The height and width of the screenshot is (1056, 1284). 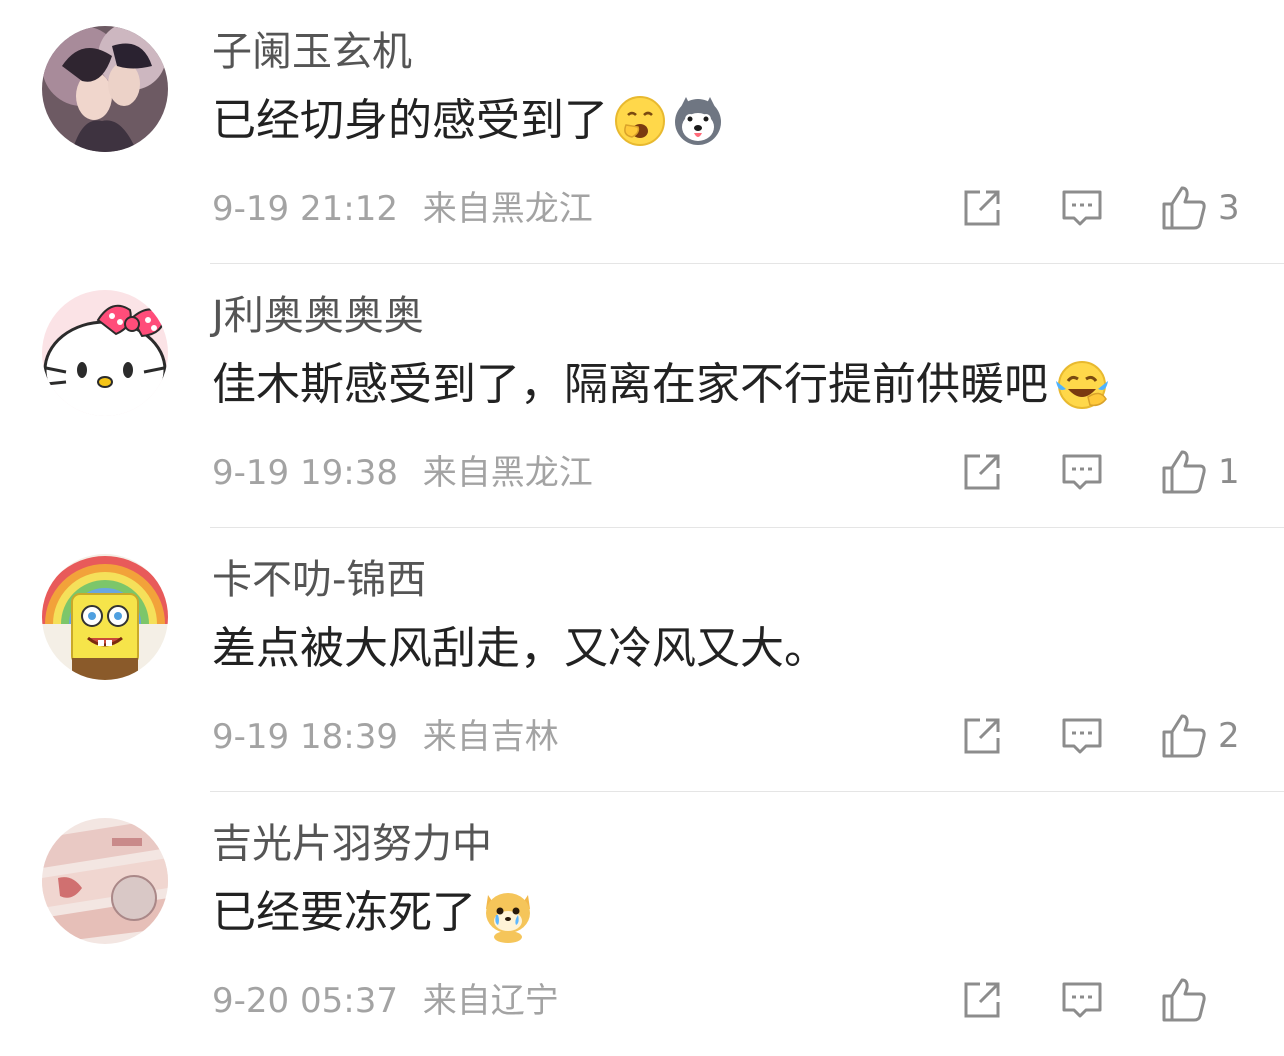 I want to click on comment-text: 佳木斯感受到了，隔离在家不行提前供暖吧, so click(x=660, y=385).